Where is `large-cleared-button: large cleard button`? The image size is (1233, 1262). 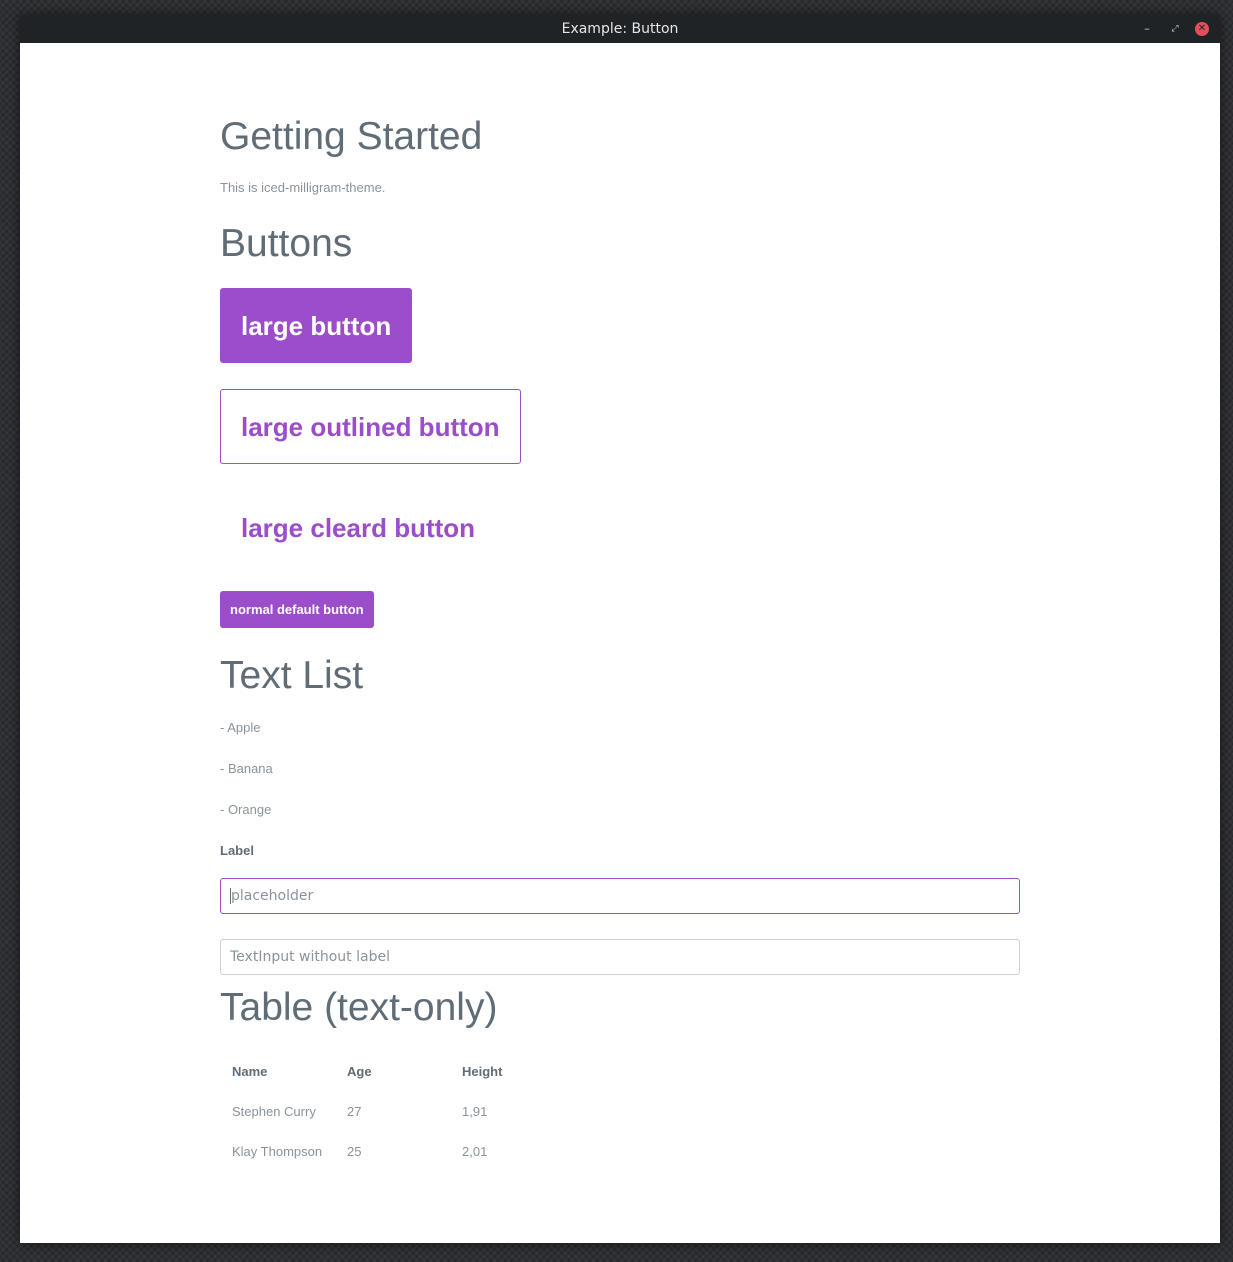 large-cleared-button: large cleard button is located at coordinates (358, 527).